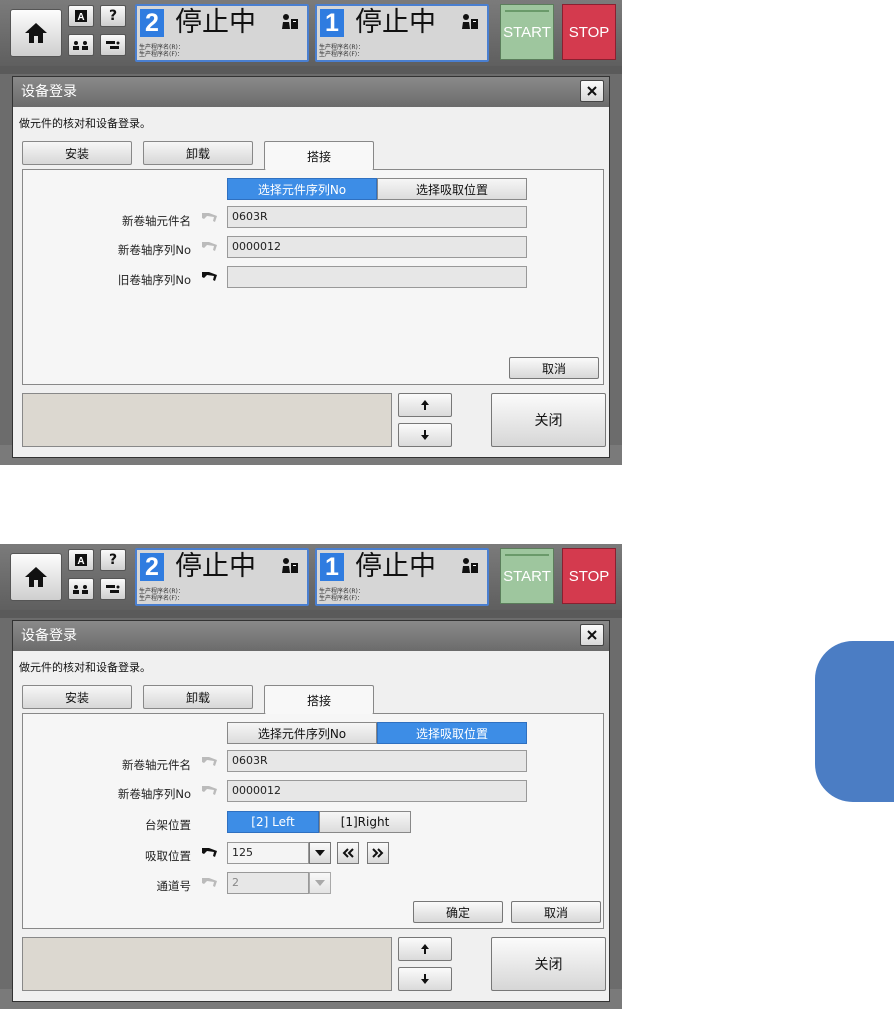  What do you see at coordinates (154, 280) in the screenshot?
I see `old-reel-serial-label: 旧卷轴序列No` at bounding box center [154, 280].